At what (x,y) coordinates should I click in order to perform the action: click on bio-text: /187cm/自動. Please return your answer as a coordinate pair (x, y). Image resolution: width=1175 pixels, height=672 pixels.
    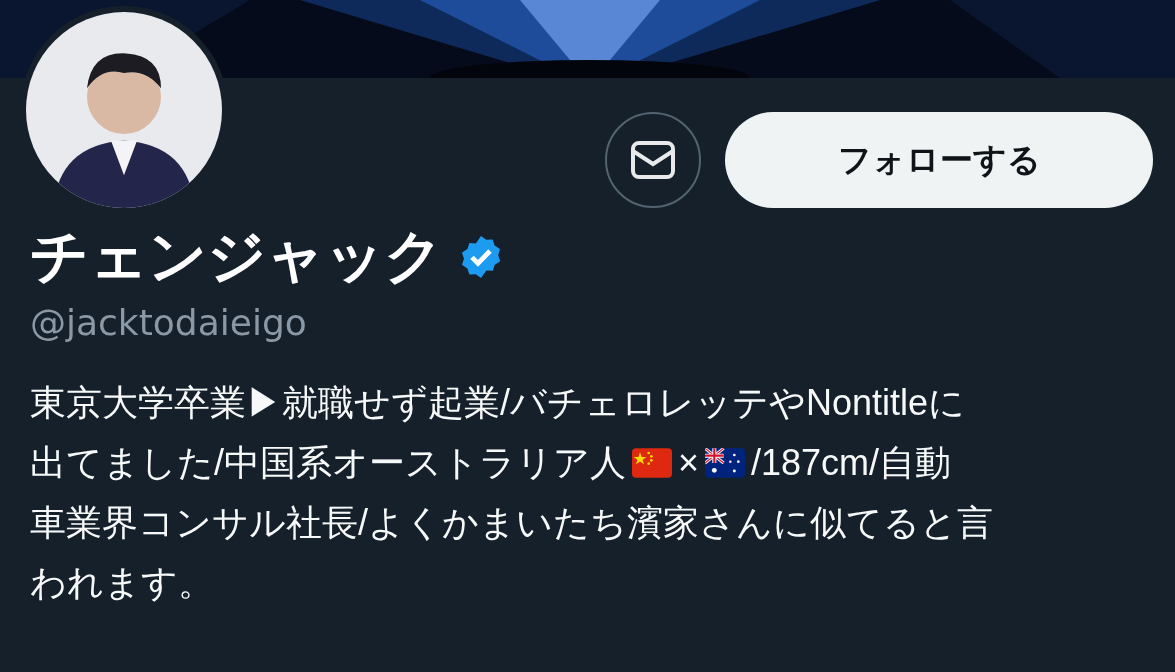
    Looking at the image, I should click on (851, 463).